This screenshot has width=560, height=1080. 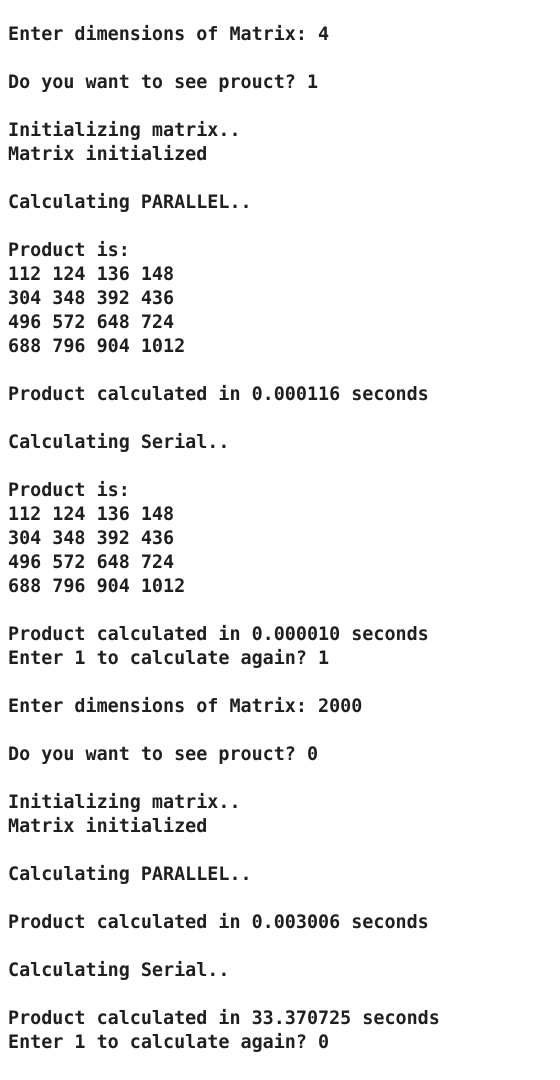 I want to click on console-line: Enter 1 to calculate again? 0, so click(x=169, y=1042).